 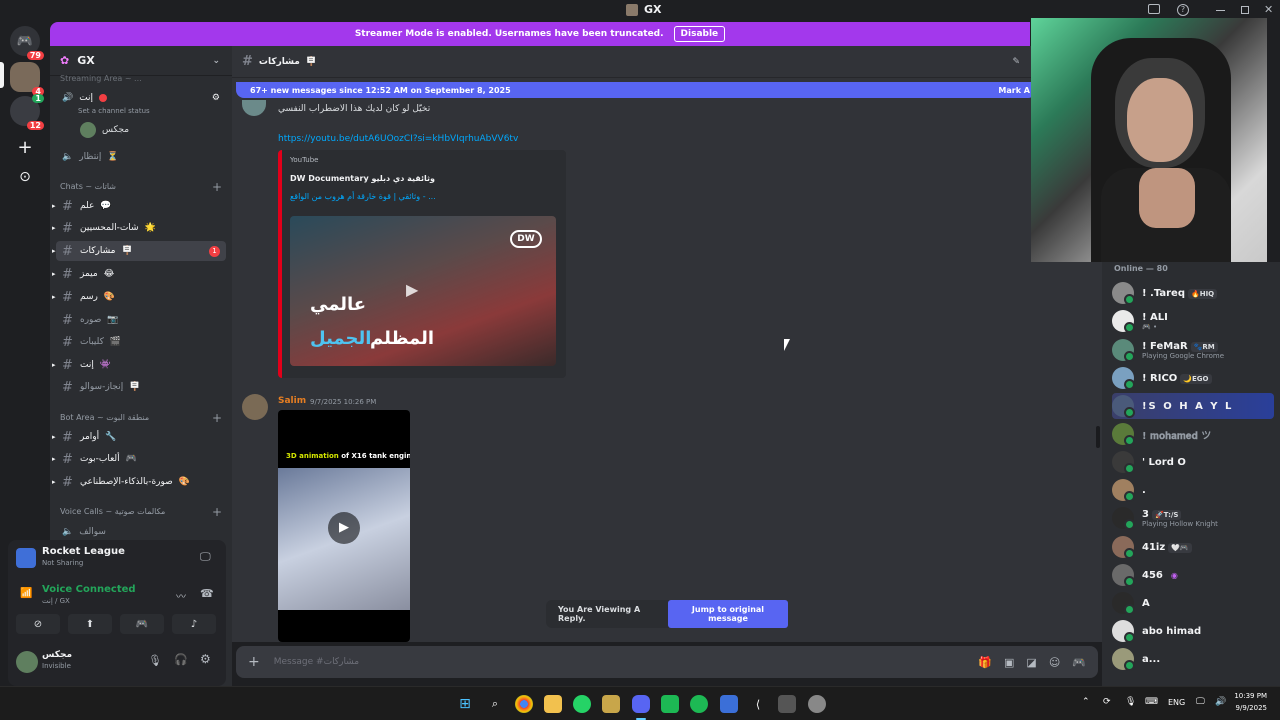 I want to click on disable-streamer-button: Disable, so click(x=699, y=34).